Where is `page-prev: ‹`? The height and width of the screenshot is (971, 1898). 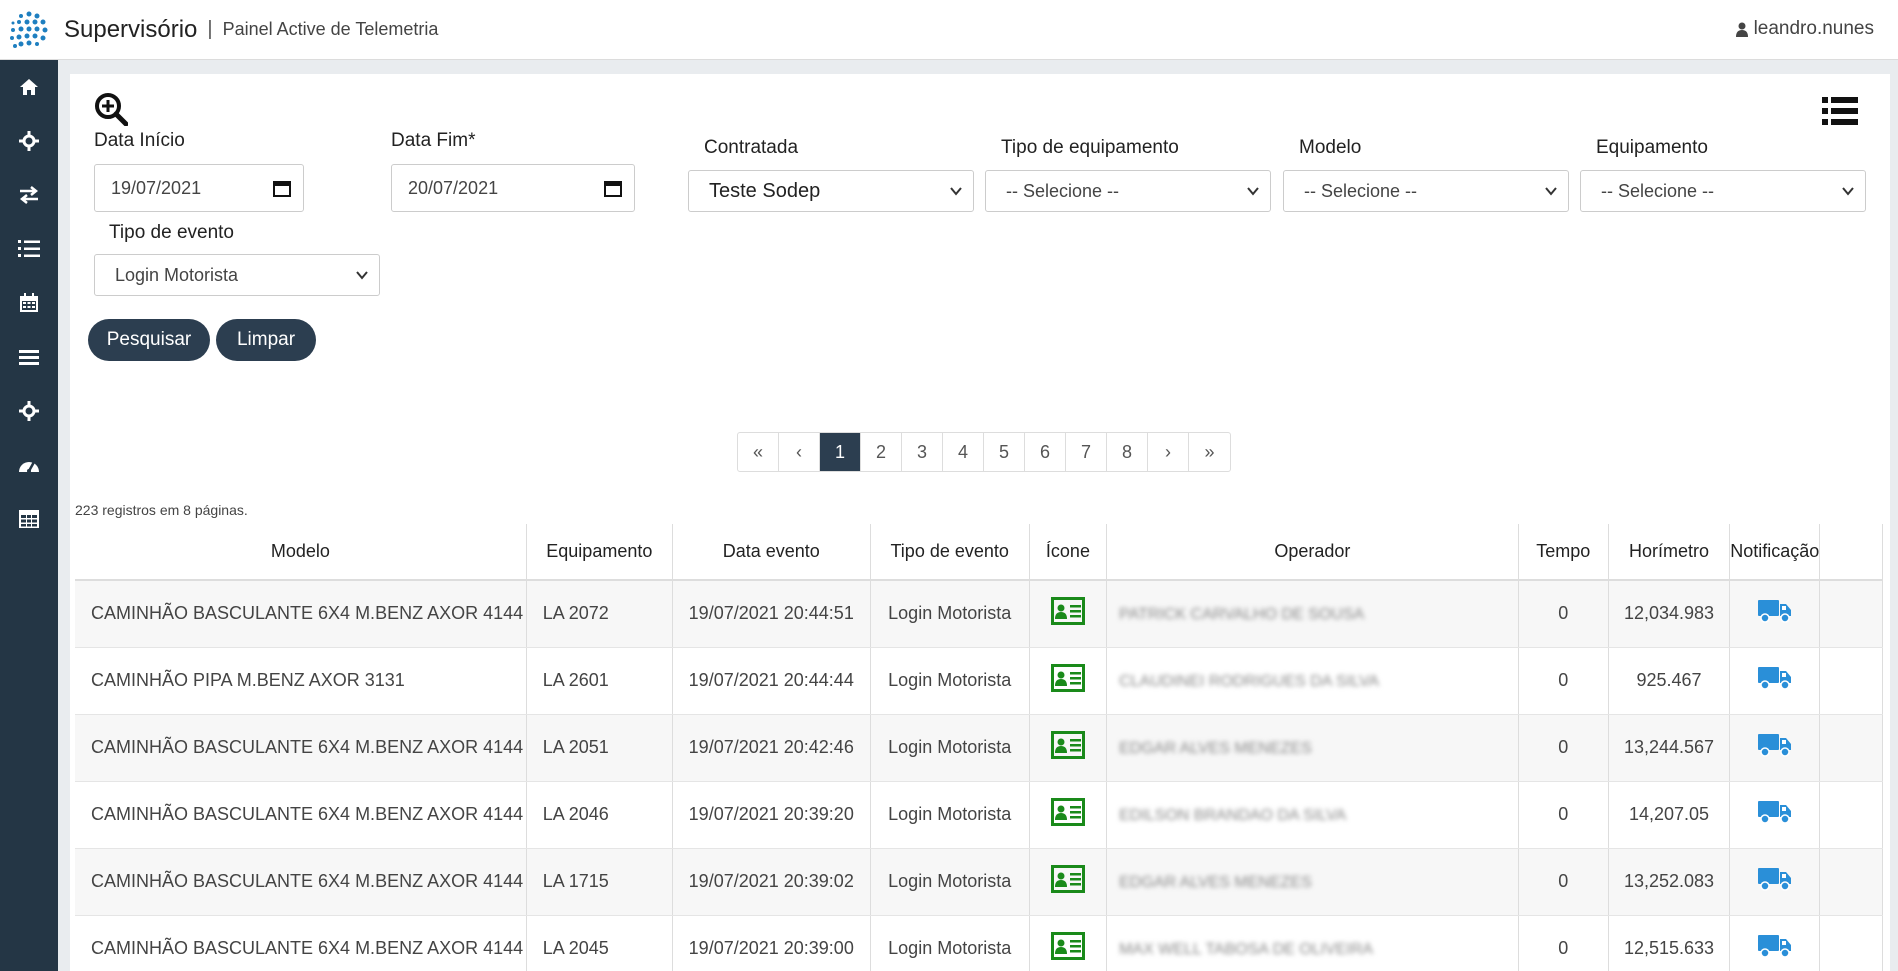 page-prev: ‹ is located at coordinates (799, 452).